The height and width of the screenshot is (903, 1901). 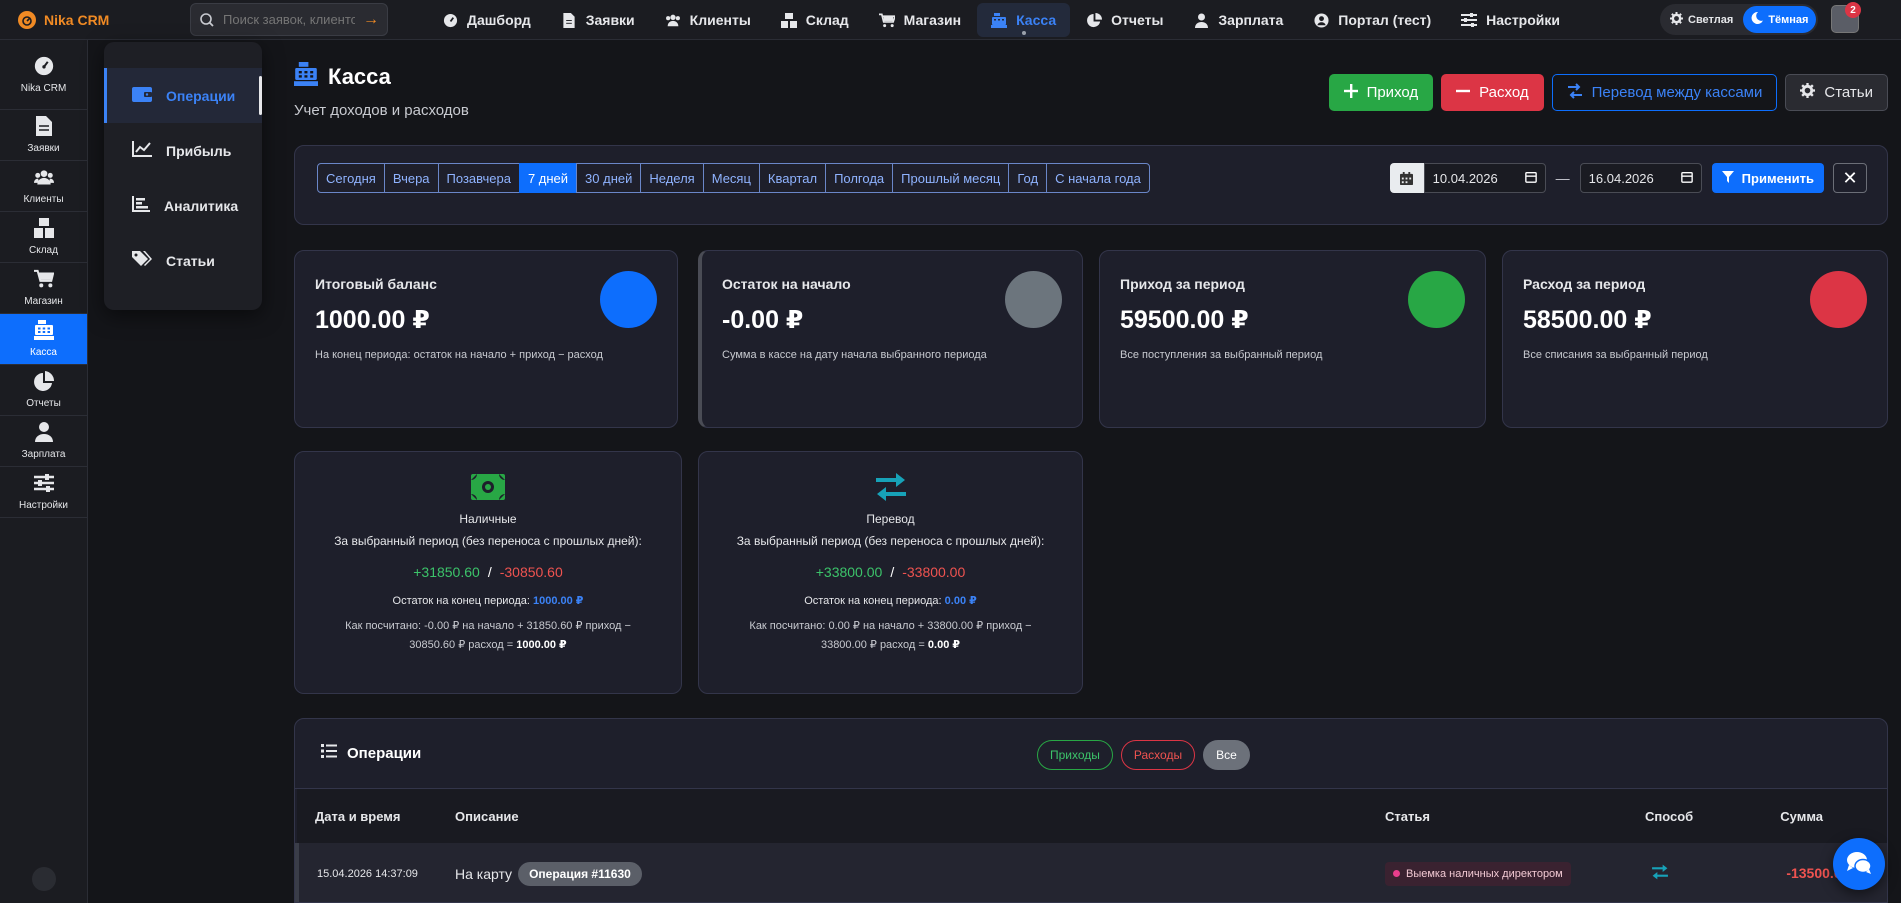 I want to click on period-today: Сегодня, so click(x=351, y=178).